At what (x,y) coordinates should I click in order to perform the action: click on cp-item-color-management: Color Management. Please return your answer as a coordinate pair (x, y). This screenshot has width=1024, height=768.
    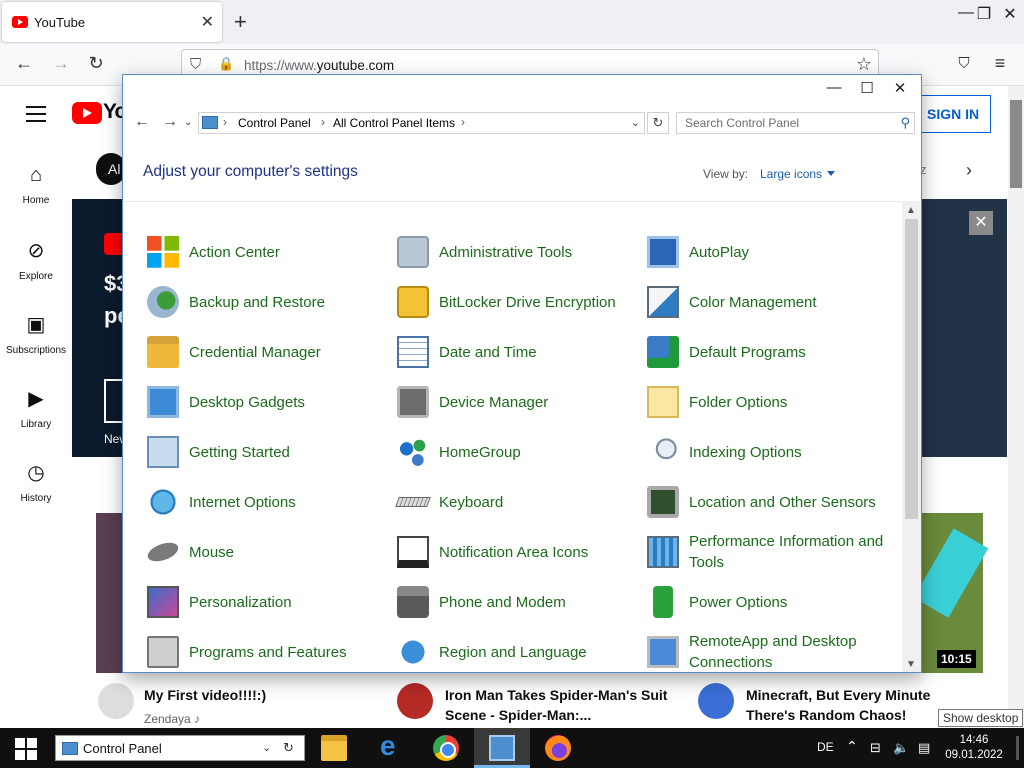
    Looking at the image, I should click on (769, 302).